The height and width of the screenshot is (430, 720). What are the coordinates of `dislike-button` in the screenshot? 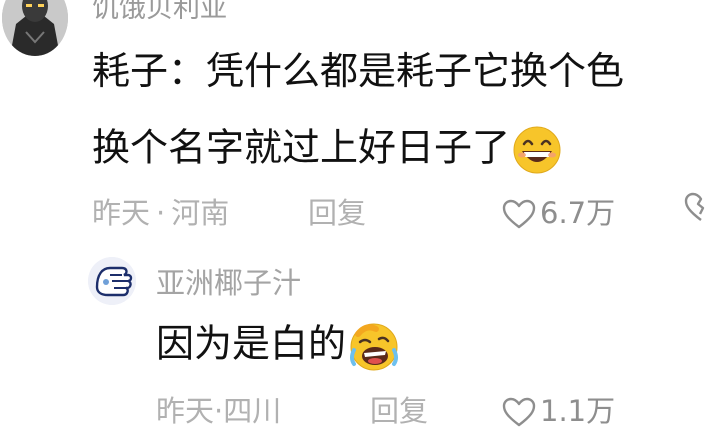 It's located at (701, 209).